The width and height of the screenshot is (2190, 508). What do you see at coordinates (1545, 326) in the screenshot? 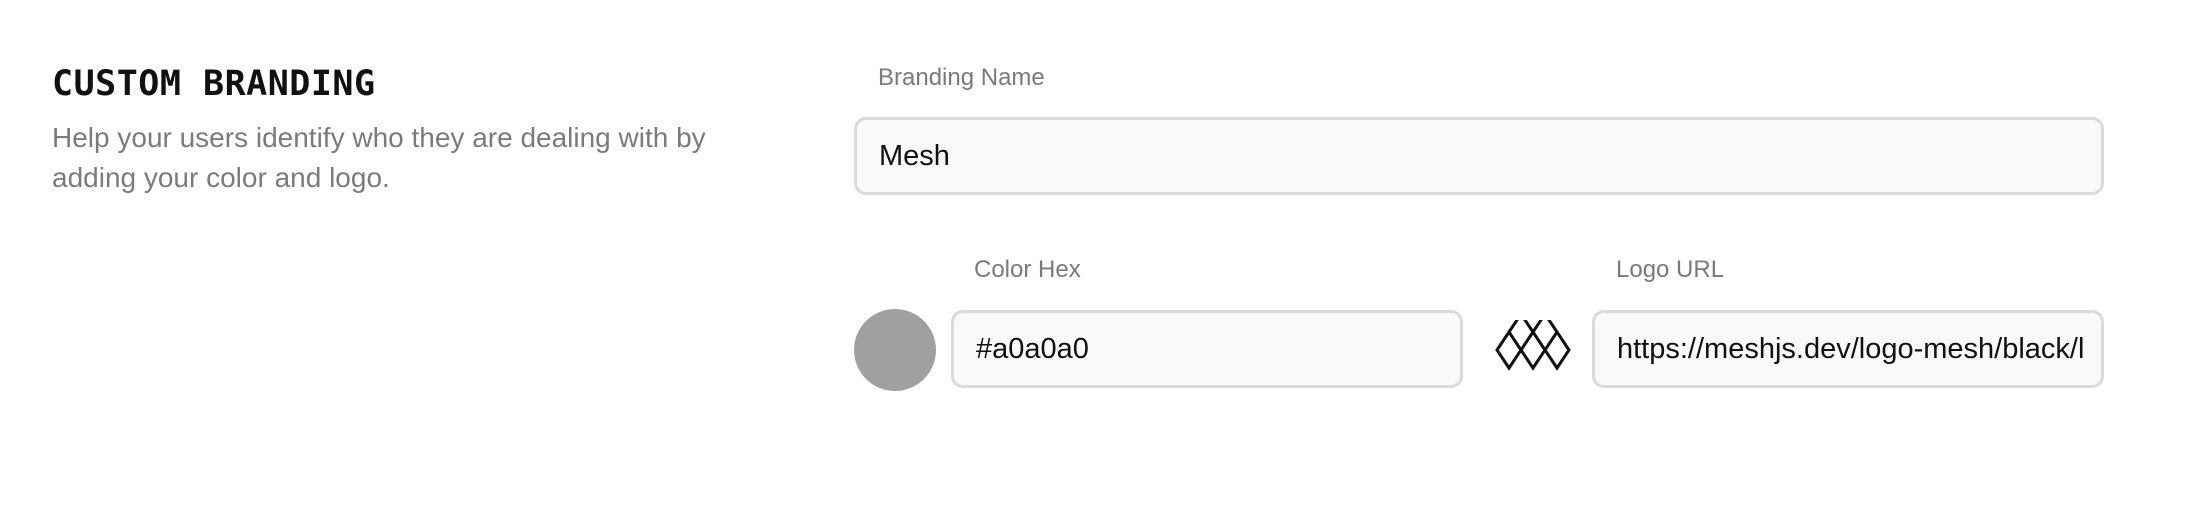
I see `mesh-logo-top-right` at bounding box center [1545, 326].